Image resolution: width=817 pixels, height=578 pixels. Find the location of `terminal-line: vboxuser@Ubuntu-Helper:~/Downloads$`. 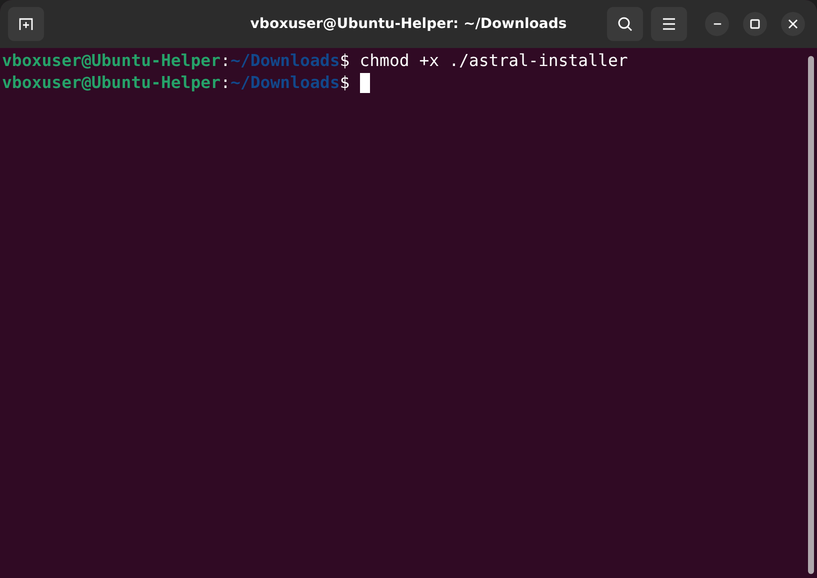

terminal-line: vboxuser@Ubuntu-Helper:~/Downloads$ is located at coordinates (176, 83).